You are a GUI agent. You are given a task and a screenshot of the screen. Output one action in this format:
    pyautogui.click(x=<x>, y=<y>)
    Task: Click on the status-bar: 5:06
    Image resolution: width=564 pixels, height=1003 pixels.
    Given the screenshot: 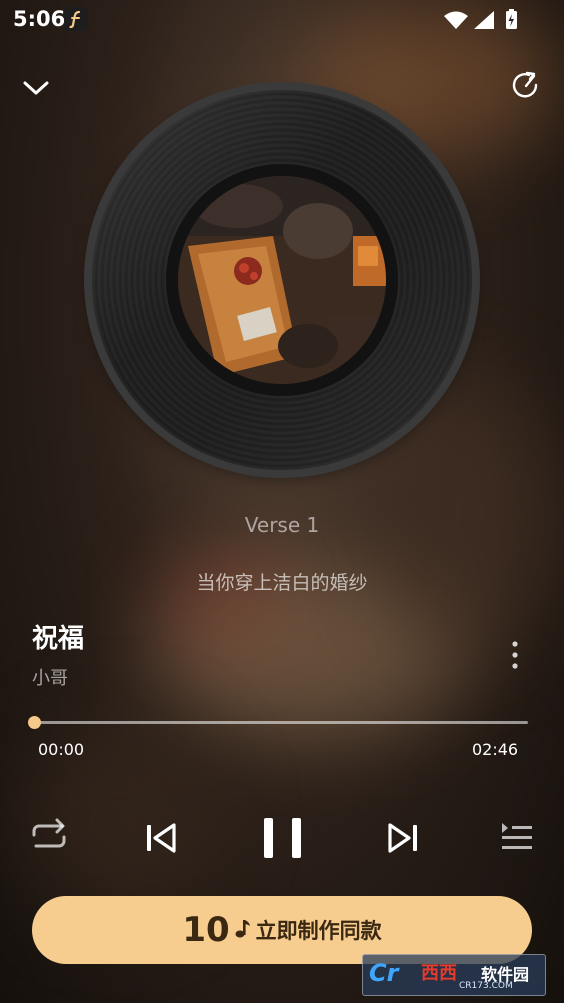 What is the action you would take?
    pyautogui.click(x=282, y=20)
    